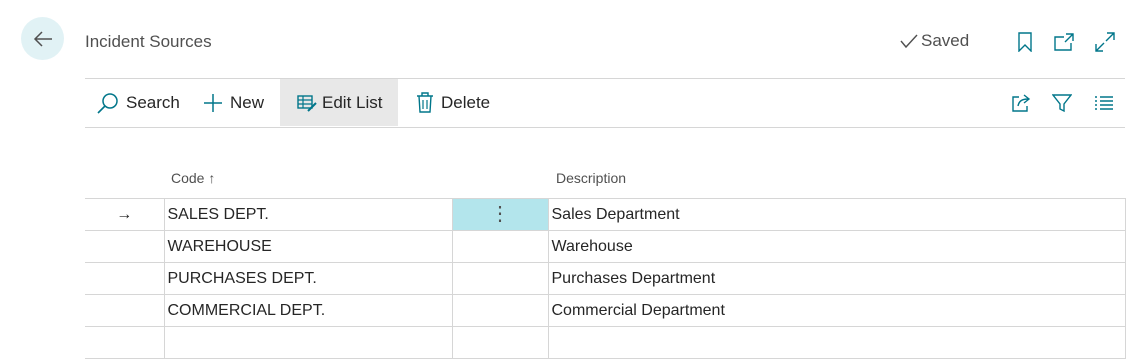  I want to click on description-cell: Purchases Department, so click(836, 278).